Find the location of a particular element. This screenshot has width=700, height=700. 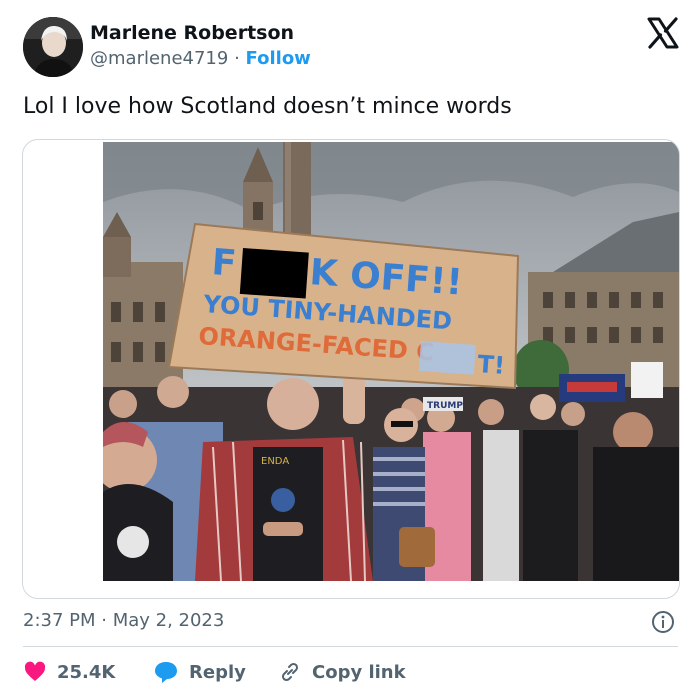

reply-button: Reply is located at coordinates (199, 672).